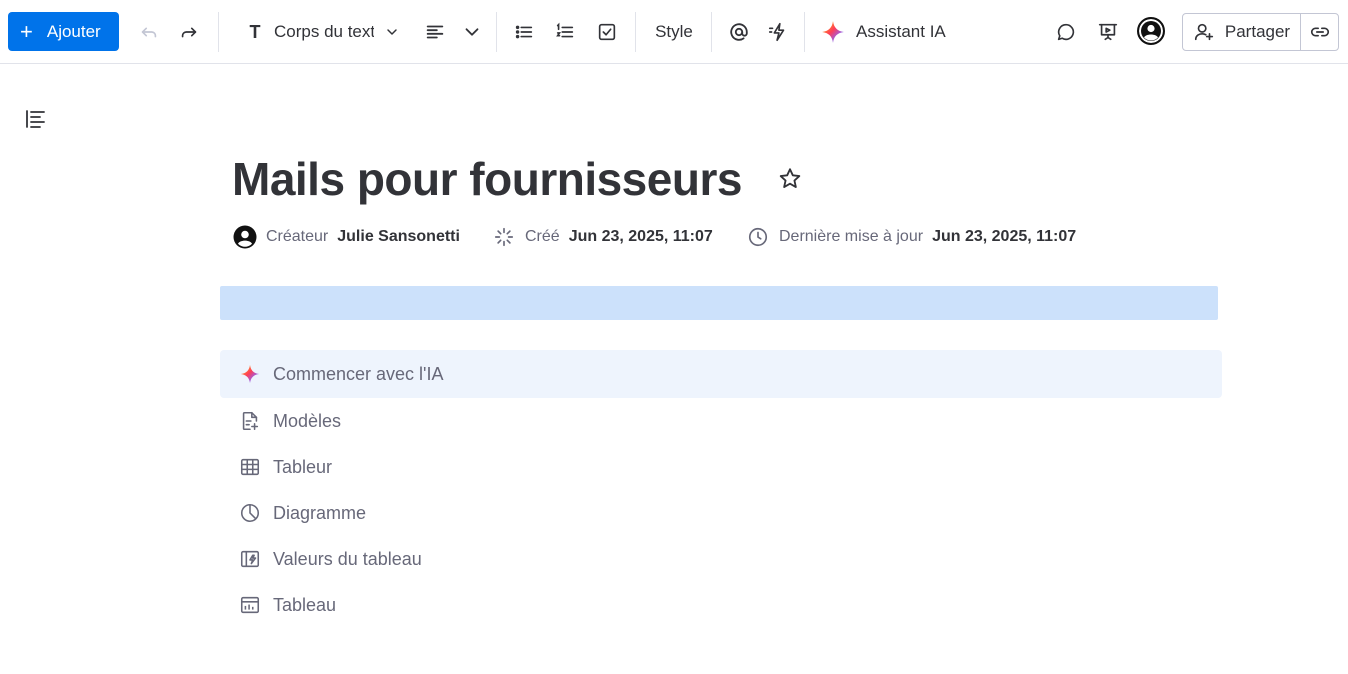 The height and width of the screenshot is (674, 1348). I want to click on add-button-label: Ajouter, so click(73, 31).